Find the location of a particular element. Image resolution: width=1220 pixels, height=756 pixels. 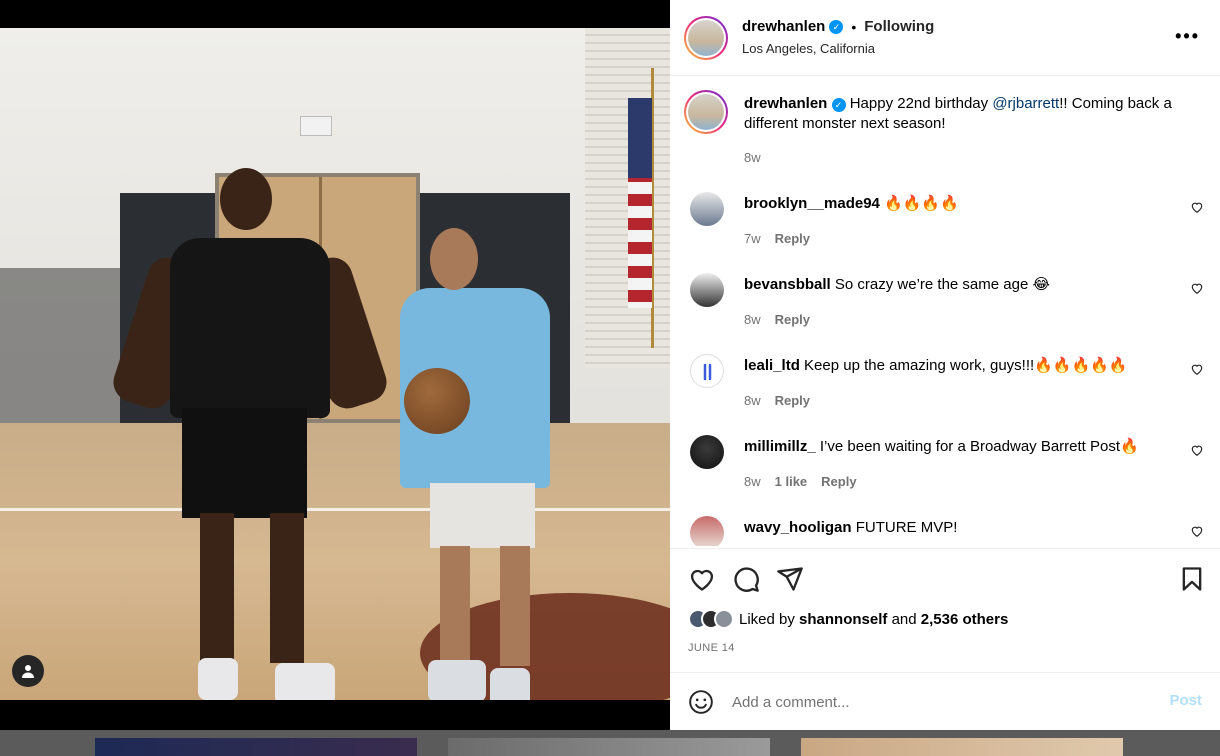

comment-username: millimillz_ is located at coordinates (780, 446).